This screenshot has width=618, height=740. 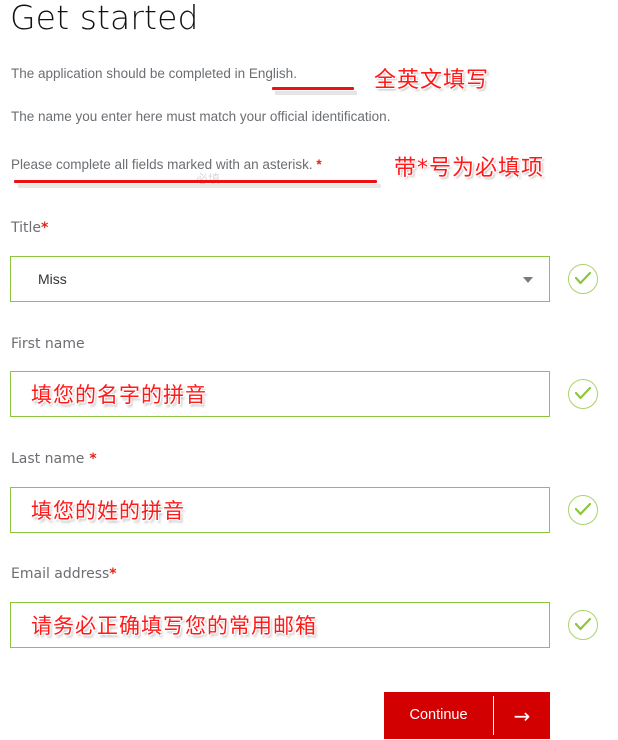 What do you see at coordinates (199, 186) in the screenshot?
I see `annotation-underline-asterisk-shadow` at bounding box center [199, 186].